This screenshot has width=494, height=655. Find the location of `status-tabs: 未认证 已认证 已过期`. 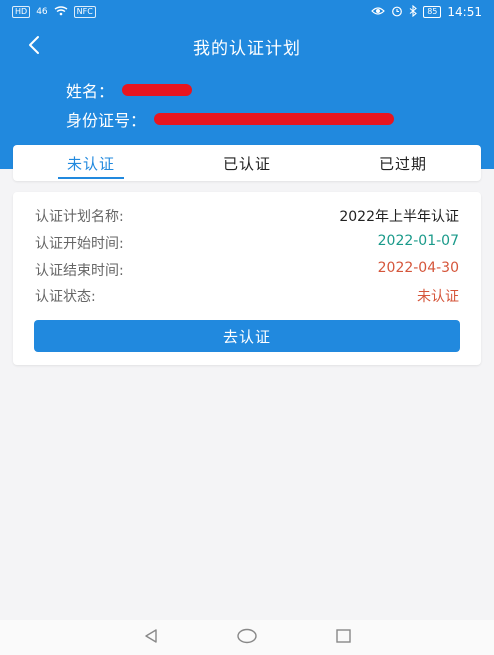

status-tabs: 未认证 已认证 已过期 is located at coordinates (247, 163).